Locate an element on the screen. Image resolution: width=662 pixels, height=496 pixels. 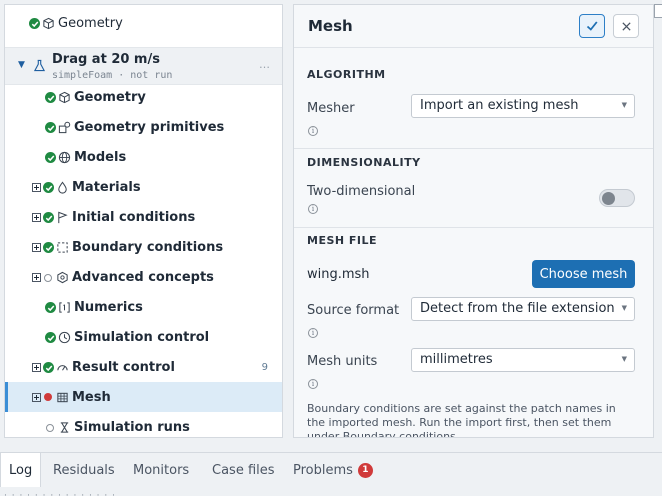
tree-item-label: Numerics is located at coordinates (108, 307).